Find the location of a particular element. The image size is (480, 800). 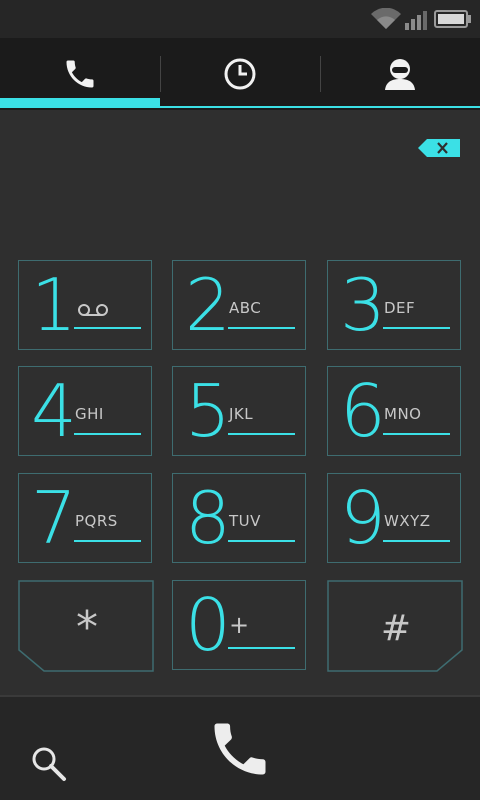

key-digit: 4 is located at coordinates (54, 411).